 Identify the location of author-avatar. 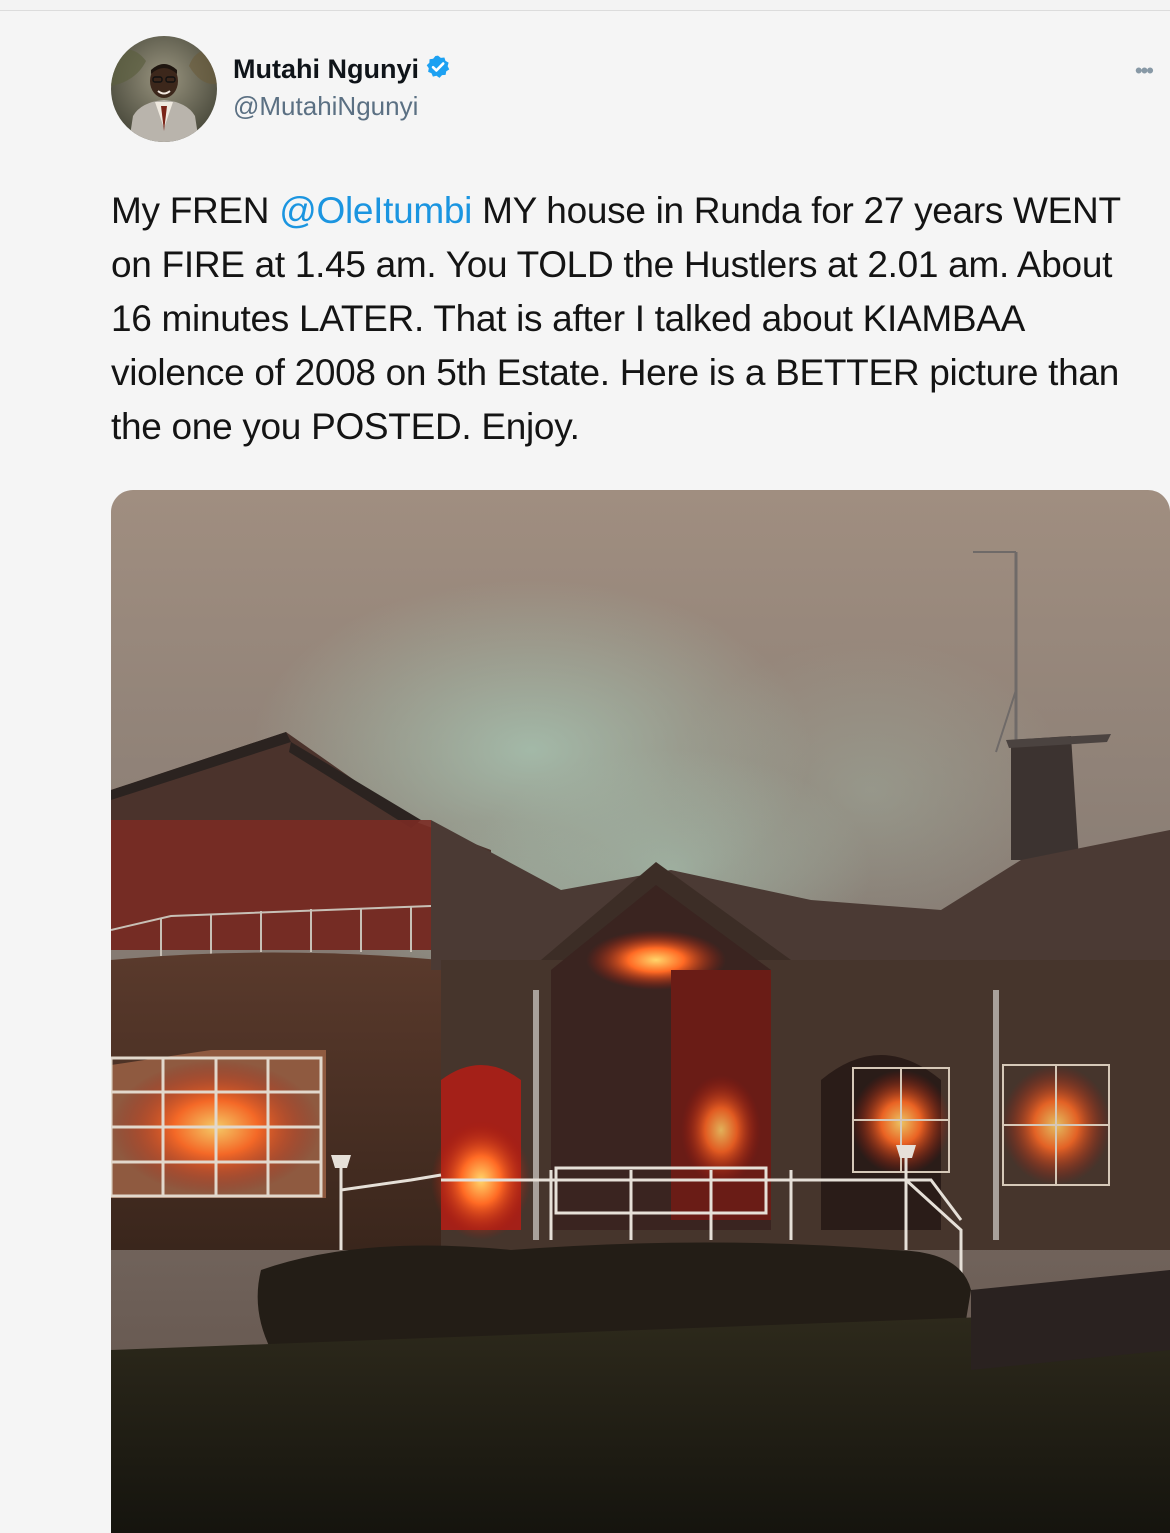
(164, 89).